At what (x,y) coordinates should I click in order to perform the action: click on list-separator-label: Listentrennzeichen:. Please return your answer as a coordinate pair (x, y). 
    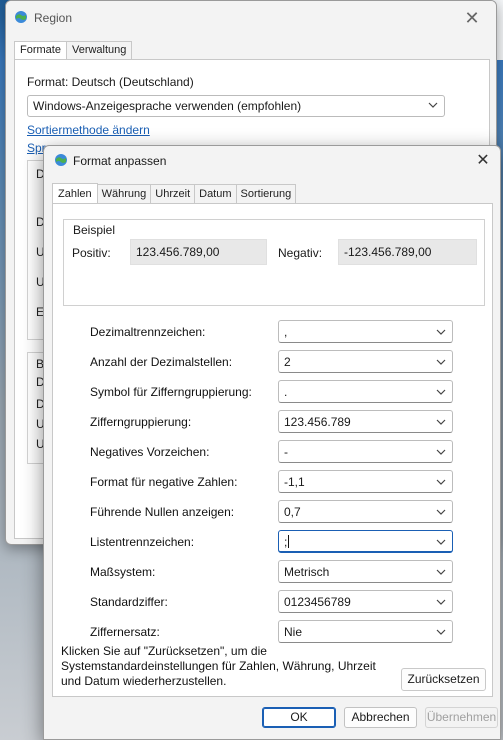
    Looking at the image, I should click on (142, 542).